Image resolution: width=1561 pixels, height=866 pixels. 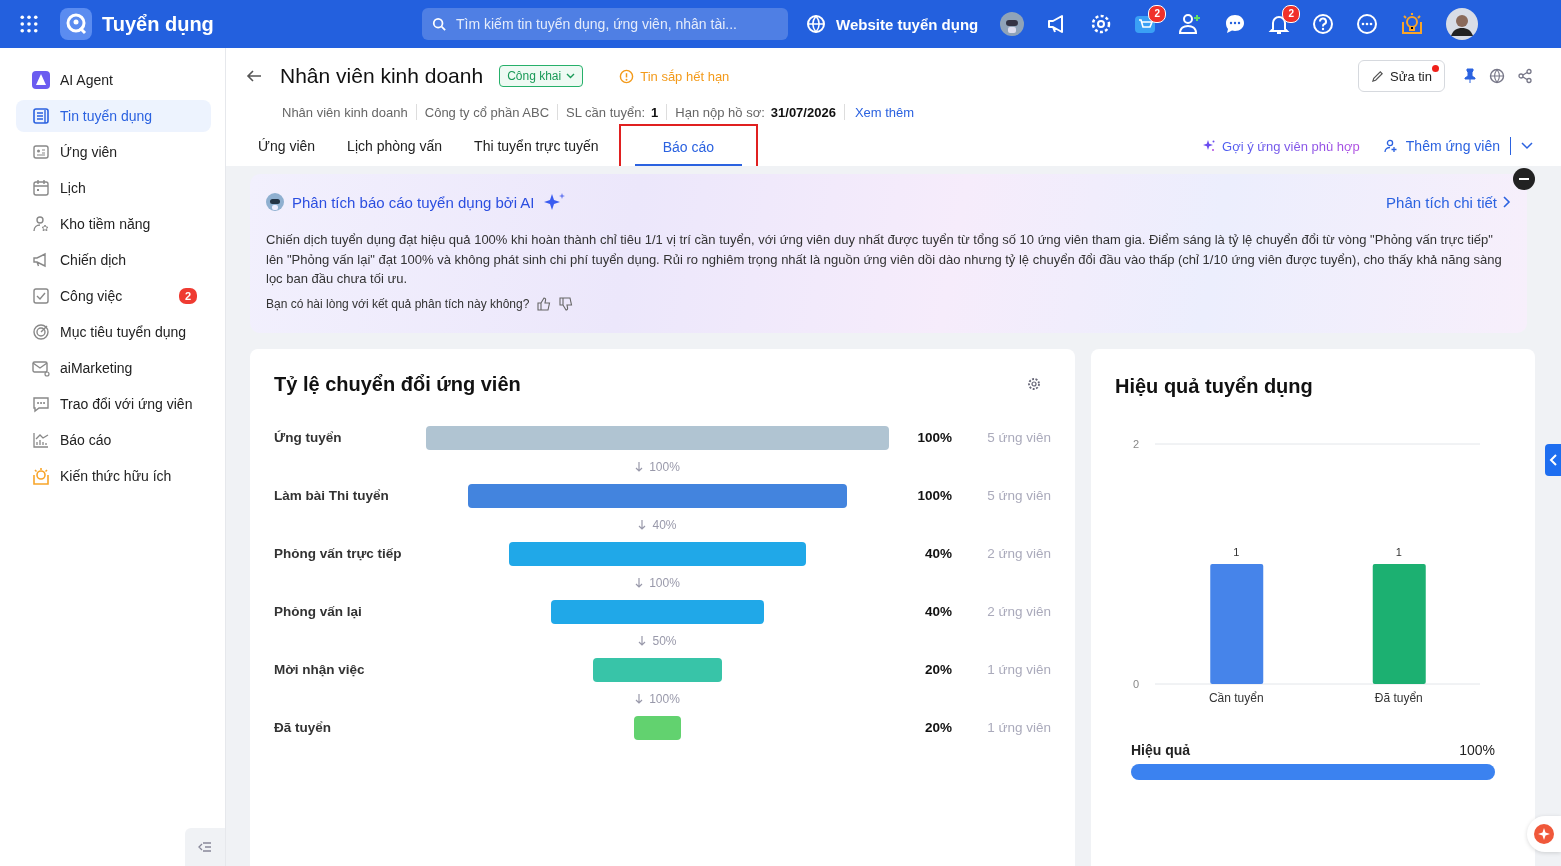 What do you see at coordinates (113, 152) in the screenshot?
I see `sidebar-item: Ứng viên` at bounding box center [113, 152].